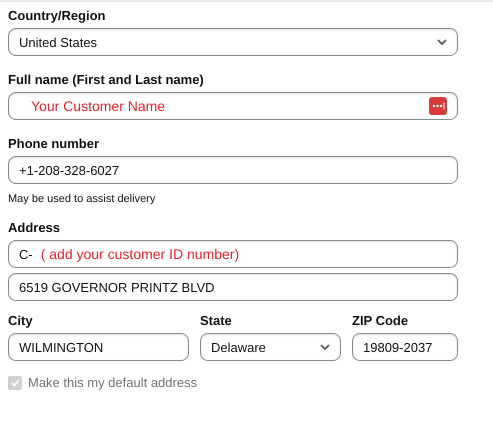 The image size is (493, 428). What do you see at coordinates (54, 144) in the screenshot?
I see `field-label: Phone number` at bounding box center [54, 144].